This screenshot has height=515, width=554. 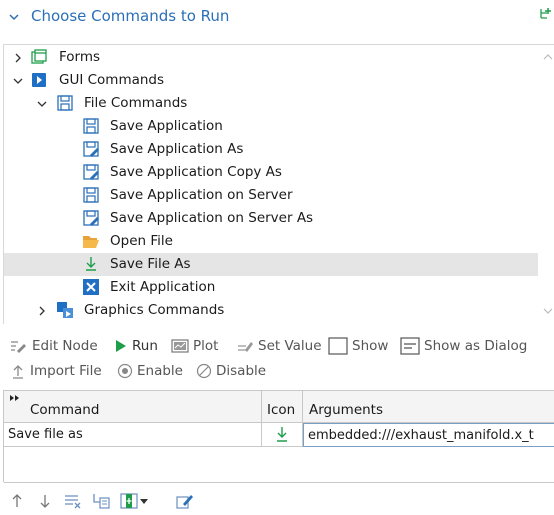 I want to click on column-header-label: Arguments, so click(x=346, y=410).